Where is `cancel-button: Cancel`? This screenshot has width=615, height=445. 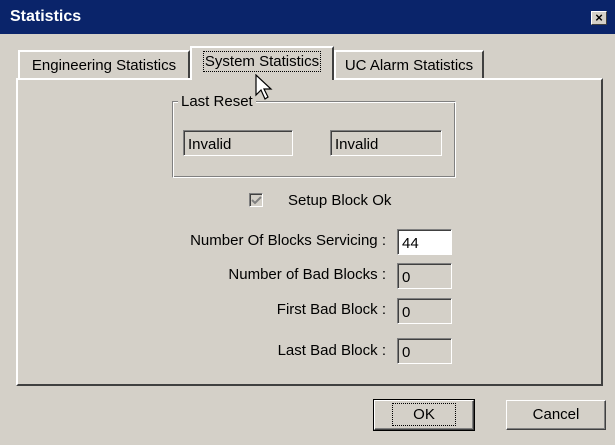
cancel-button: Cancel is located at coordinates (556, 415).